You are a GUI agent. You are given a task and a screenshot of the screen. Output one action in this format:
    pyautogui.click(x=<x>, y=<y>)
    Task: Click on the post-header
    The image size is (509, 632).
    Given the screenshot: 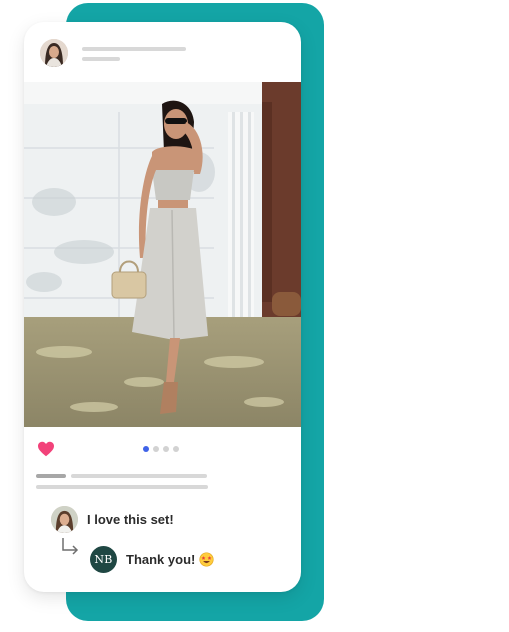 What is the action you would take?
    pyautogui.click(x=162, y=52)
    